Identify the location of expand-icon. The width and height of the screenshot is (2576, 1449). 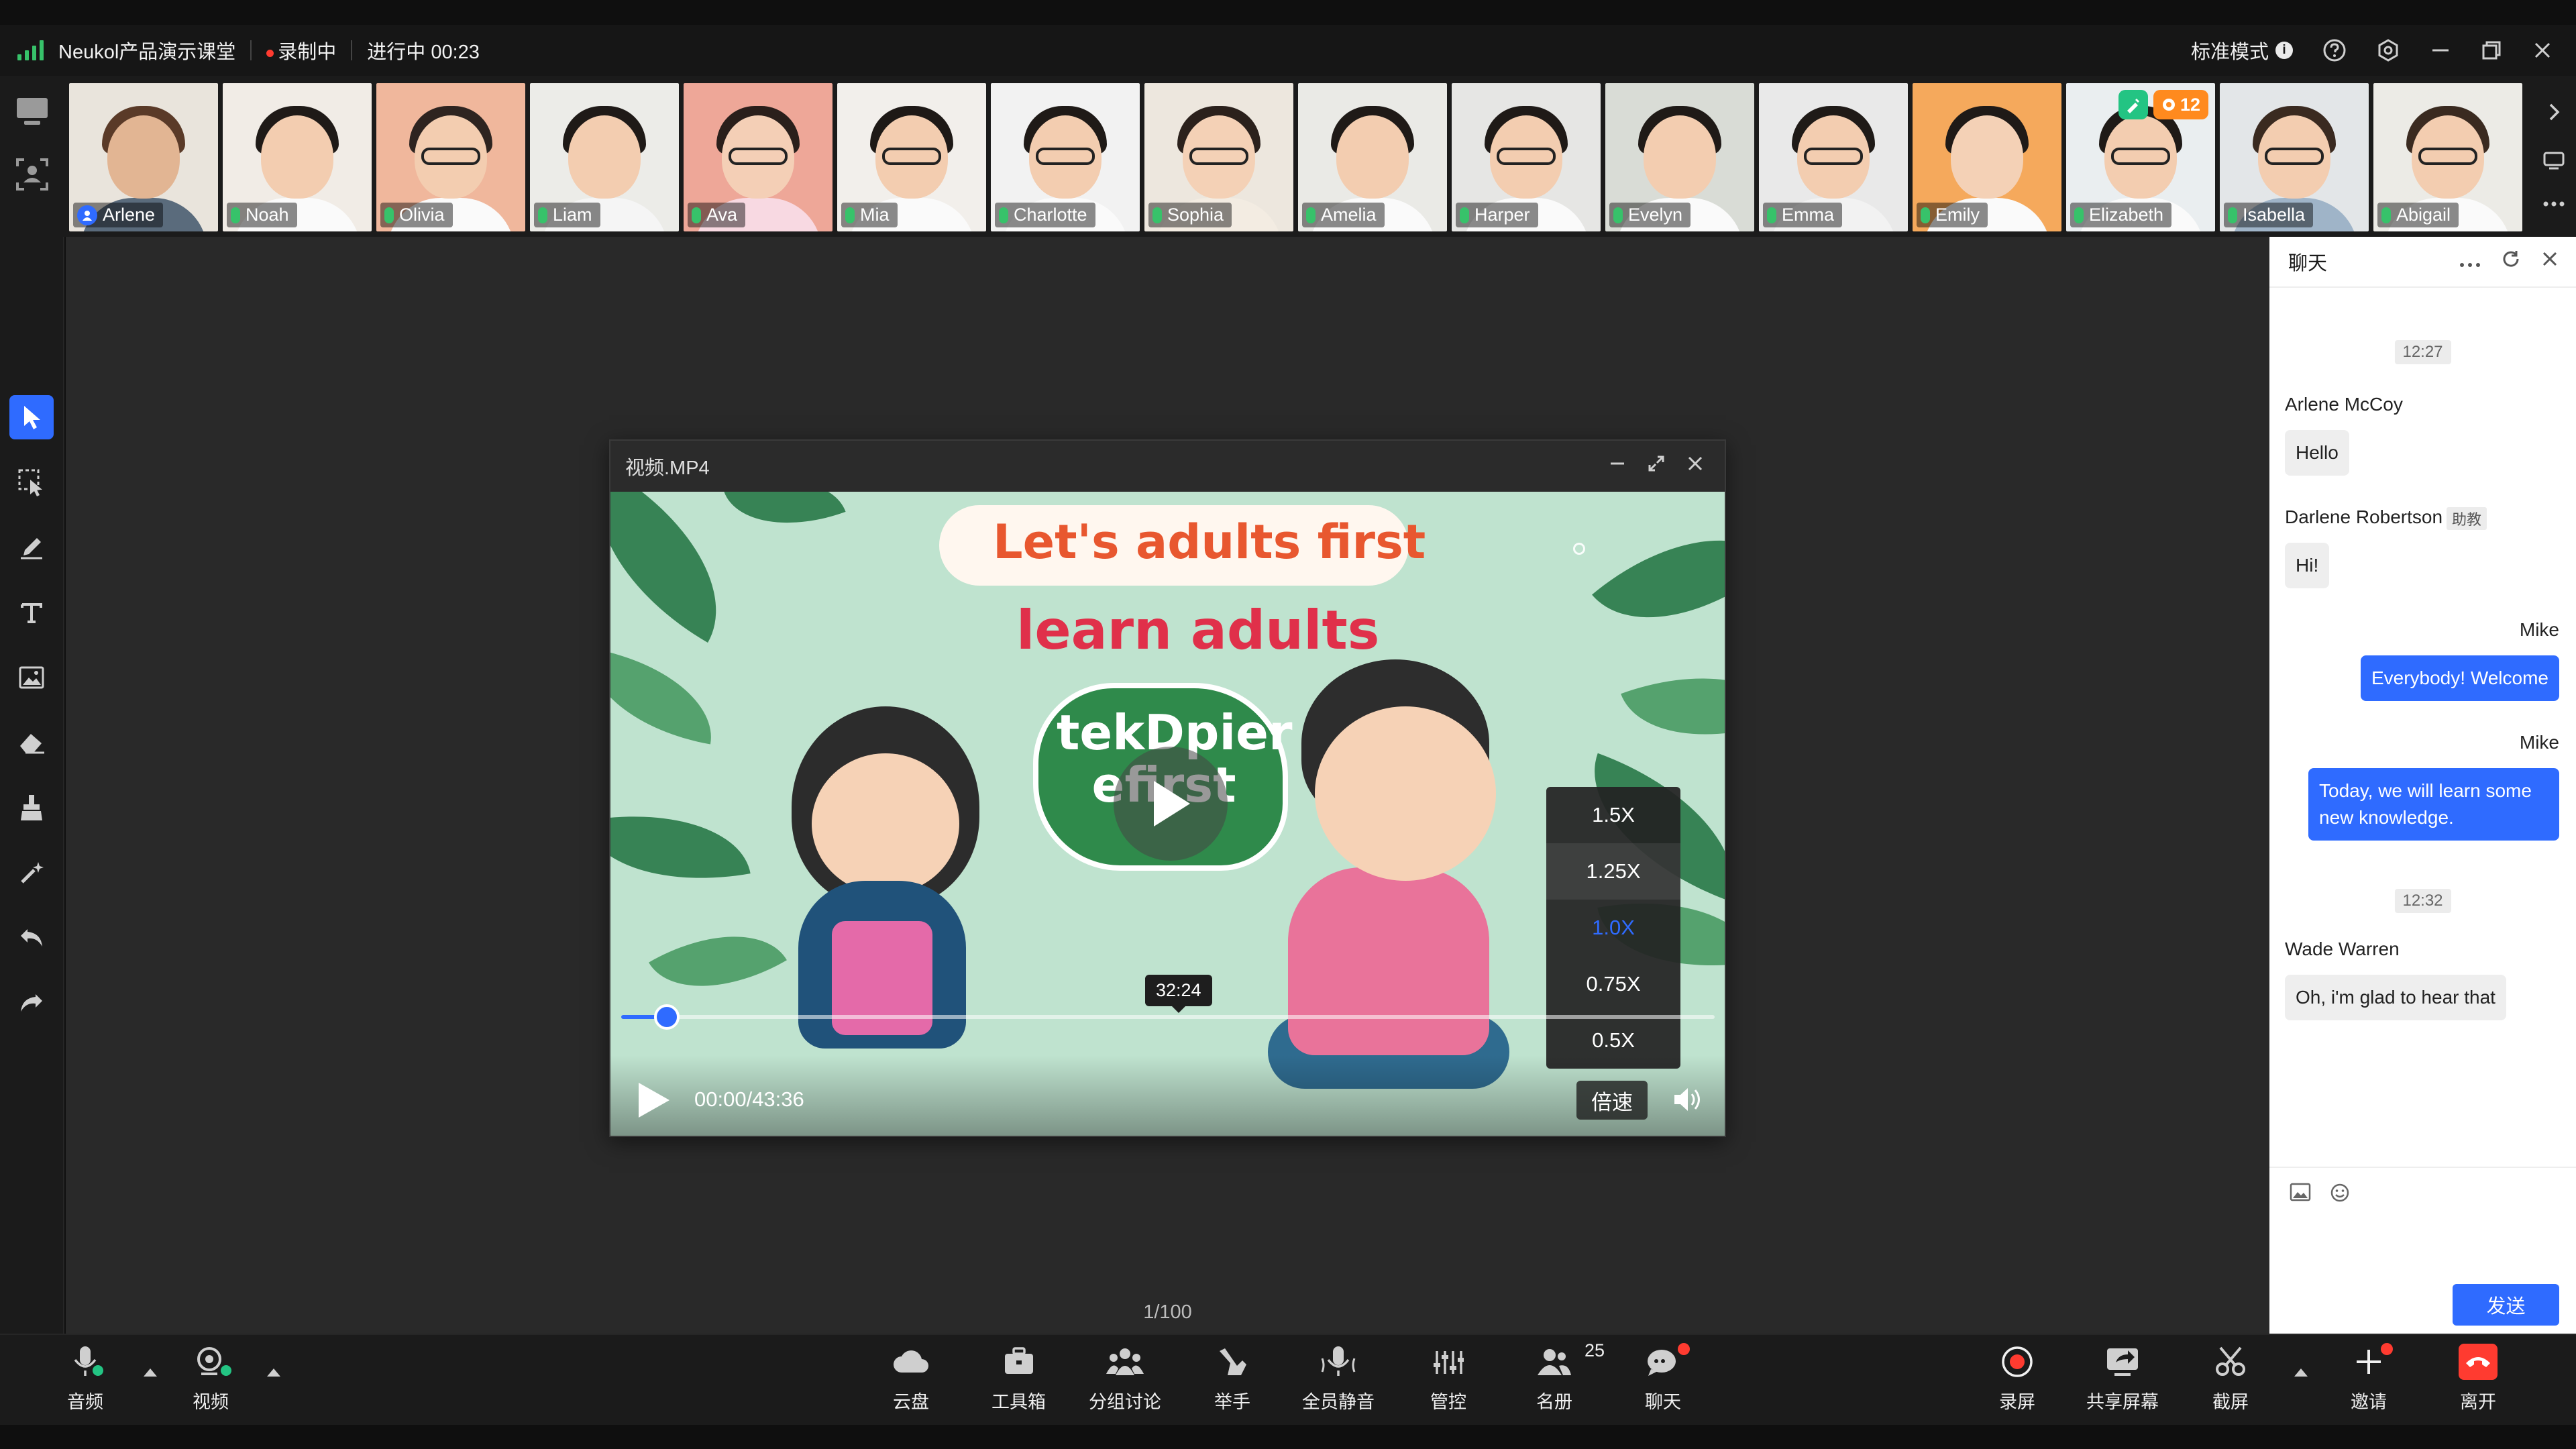
(1656, 466).